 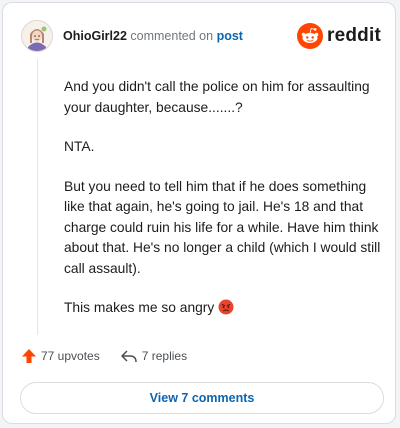 What do you see at coordinates (164, 356) in the screenshot?
I see `reply-count: 7 replies` at bounding box center [164, 356].